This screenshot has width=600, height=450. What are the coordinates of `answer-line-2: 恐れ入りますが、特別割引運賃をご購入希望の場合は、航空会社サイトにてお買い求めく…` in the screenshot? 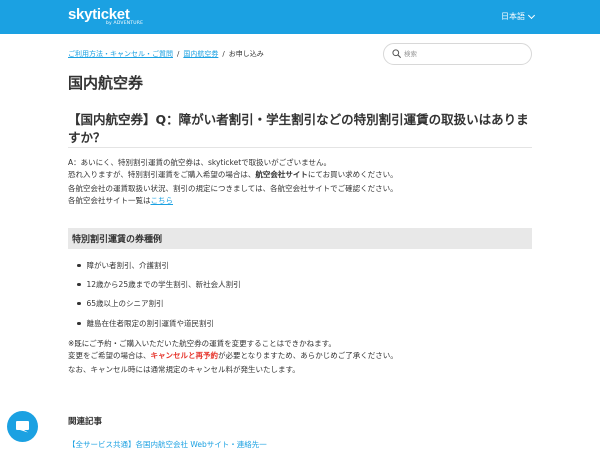 It's located at (233, 174).